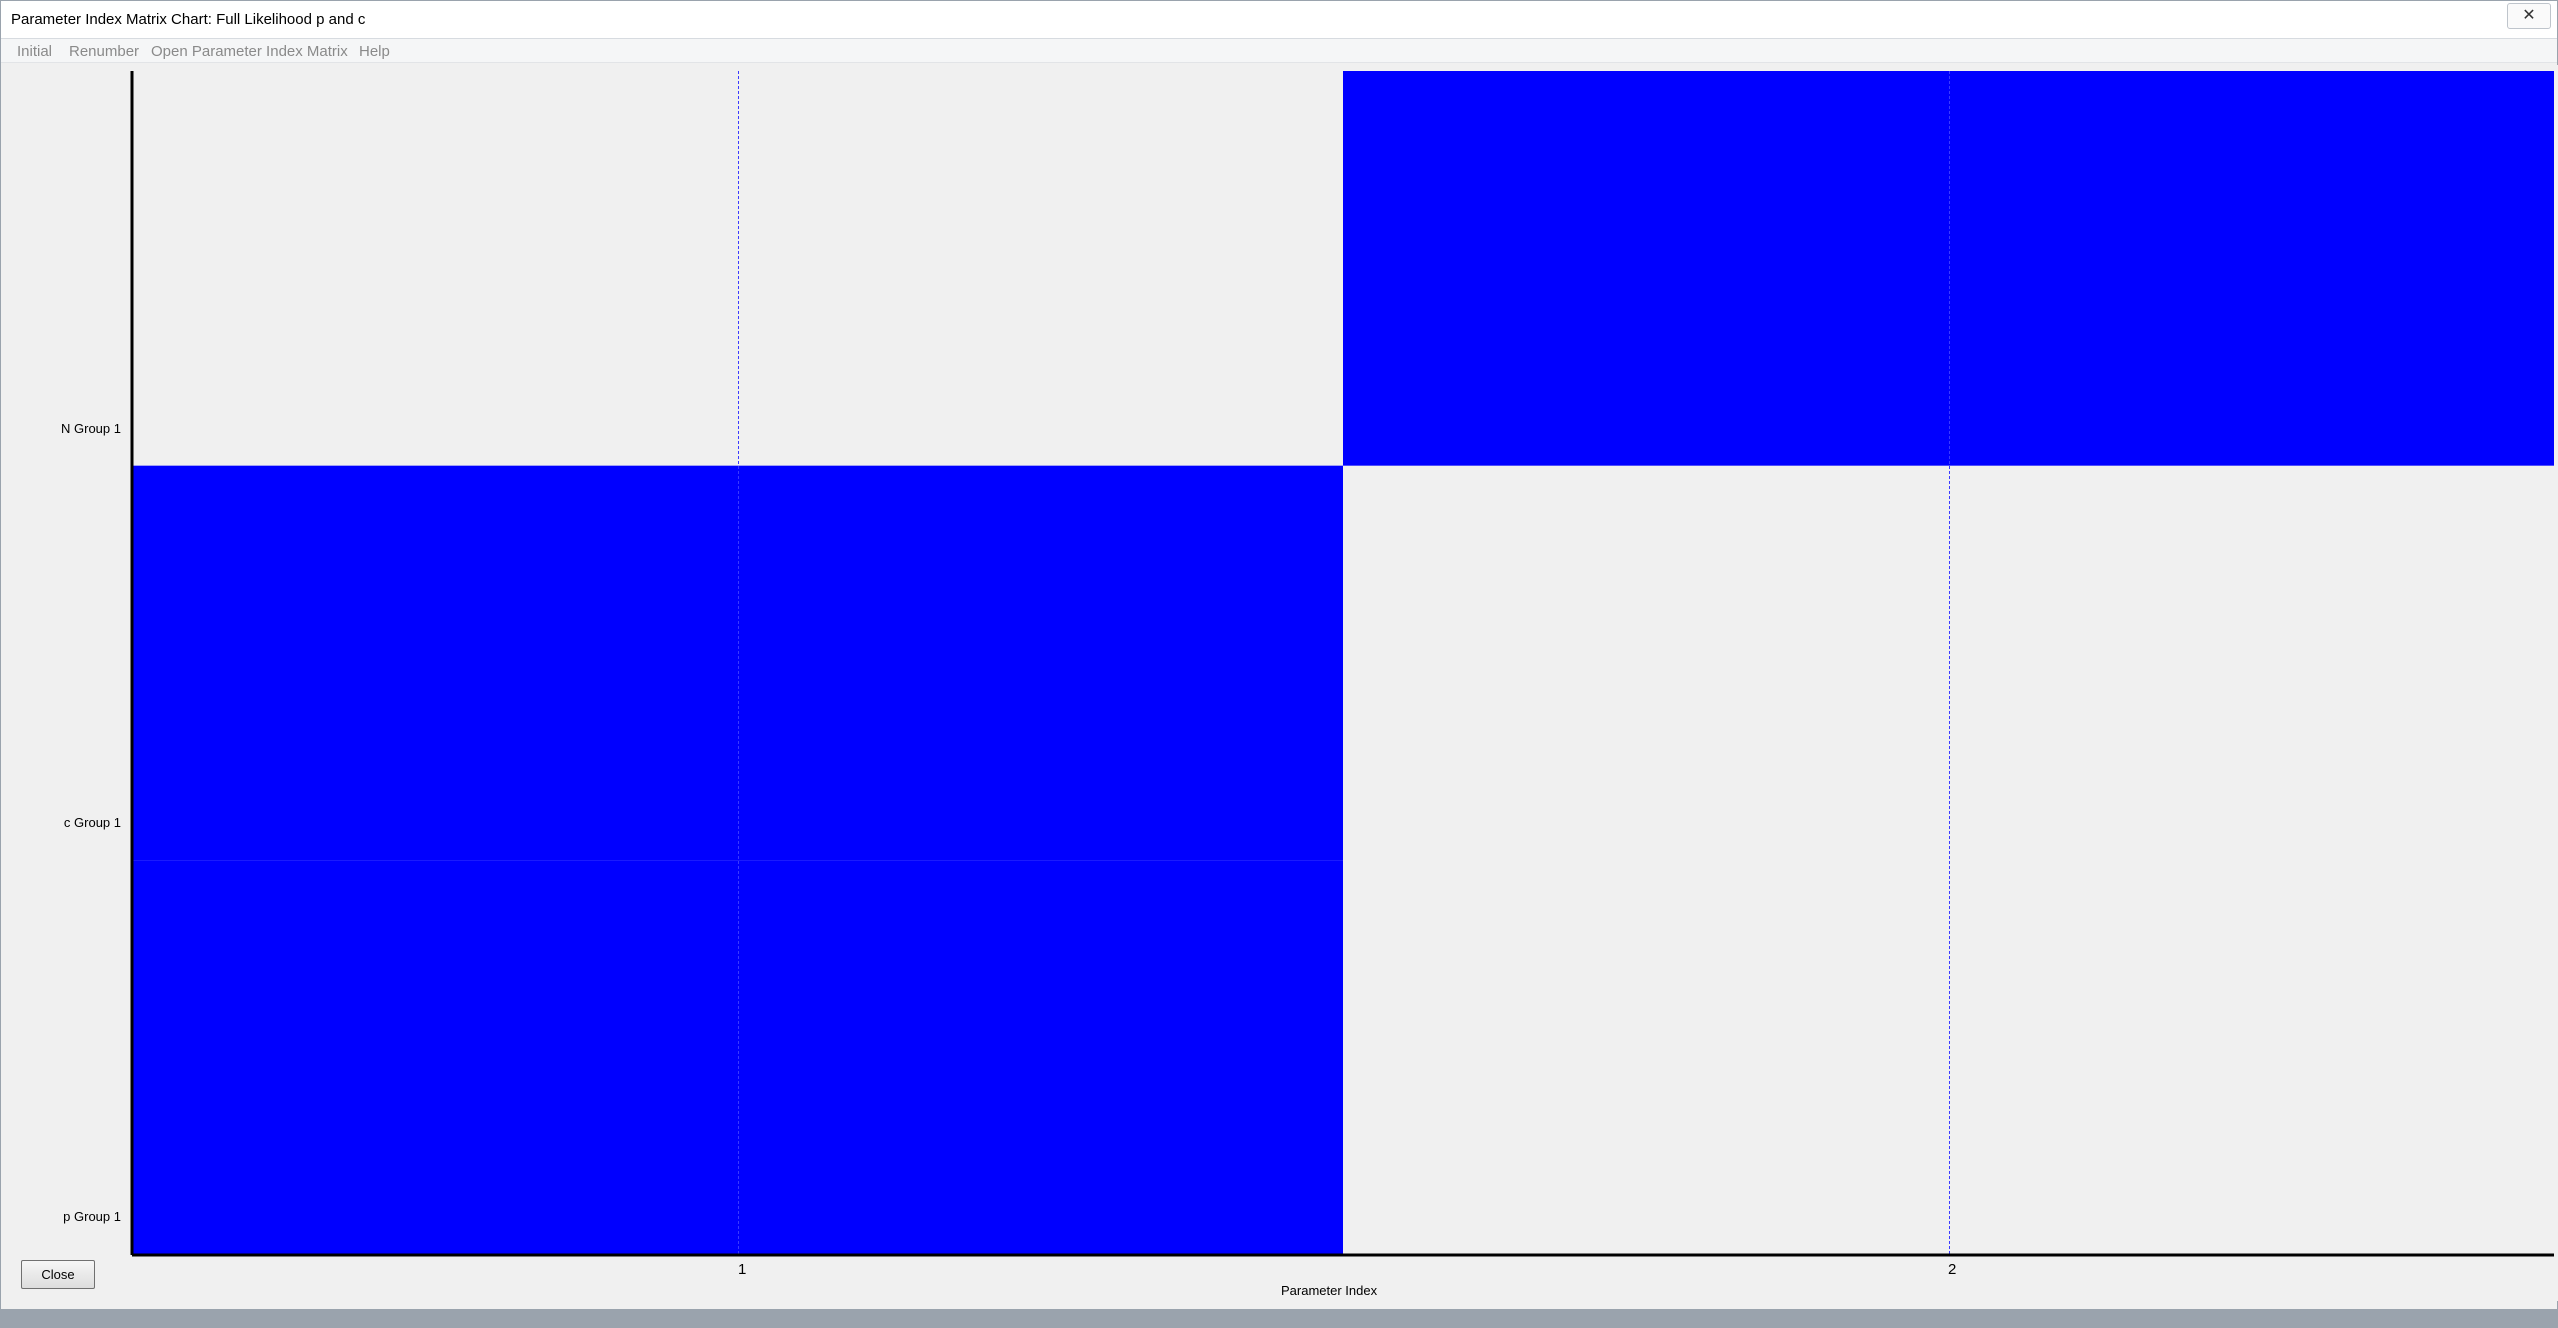 The image size is (2558, 1328). What do you see at coordinates (92, 822) in the screenshot?
I see `y-tick-label-c-group-1: c Group 1` at bounding box center [92, 822].